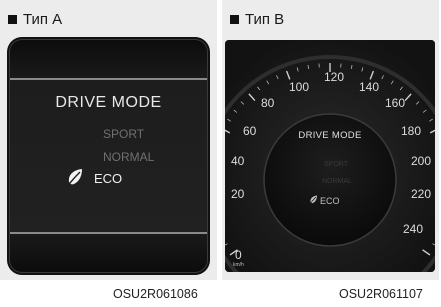  Describe the element at coordinates (421, 194) in the screenshot. I see `speed-label-220: 220` at that location.